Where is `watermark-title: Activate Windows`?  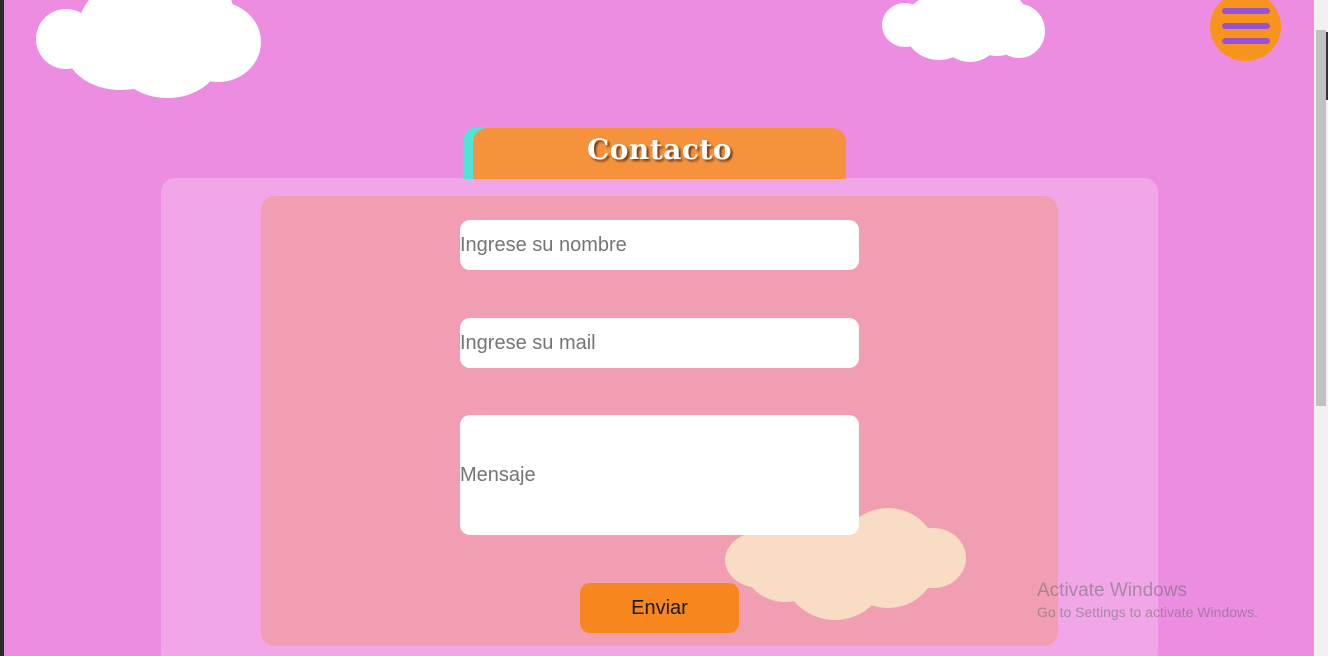 watermark-title: Activate Windows is located at coordinates (1112, 590).